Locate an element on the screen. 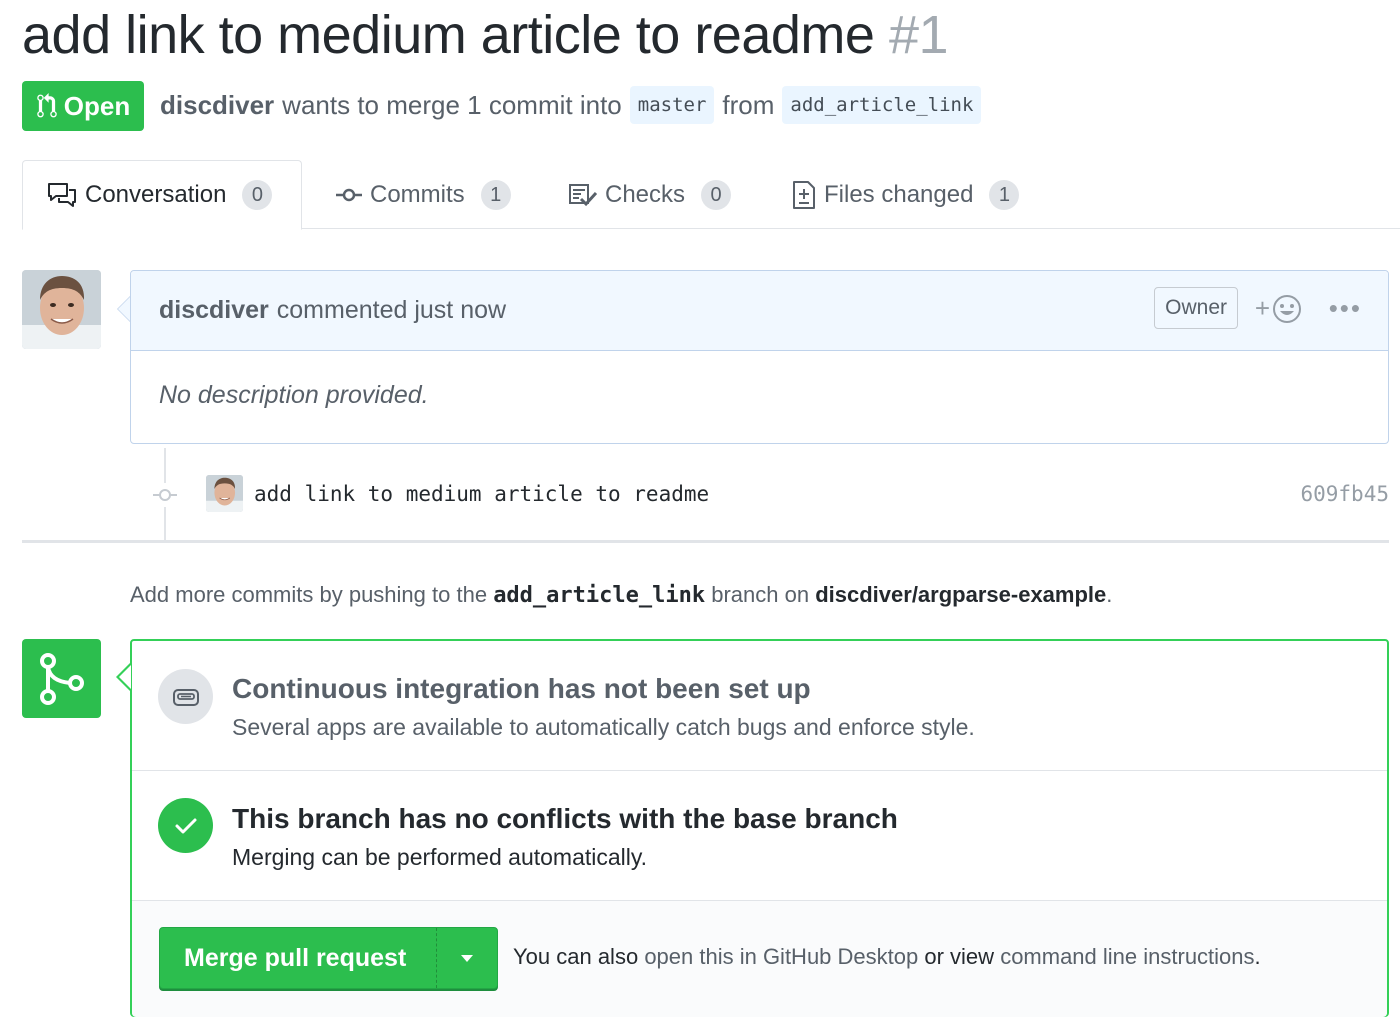 The image size is (1400, 1033). diff-icon is located at coordinates (804, 195).